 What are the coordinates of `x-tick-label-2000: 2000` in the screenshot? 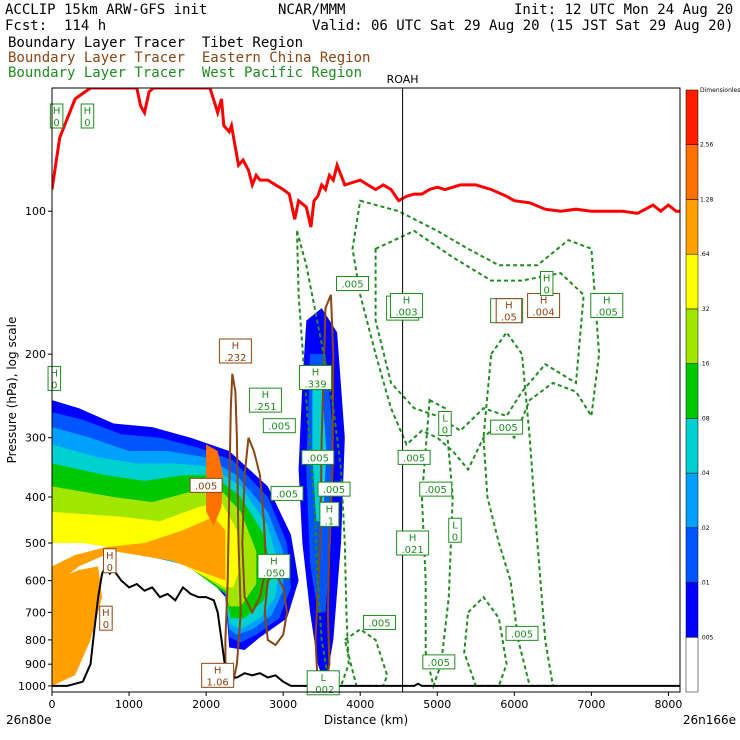 It's located at (206, 704).